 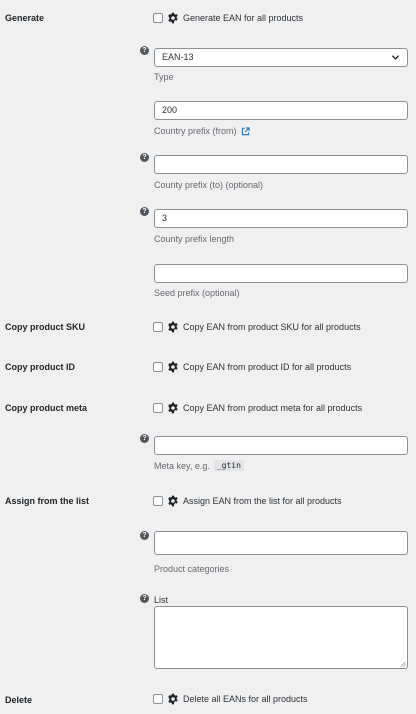 What do you see at coordinates (281, 637) in the screenshot?
I see `list-textarea` at bounding box center [281, 637].